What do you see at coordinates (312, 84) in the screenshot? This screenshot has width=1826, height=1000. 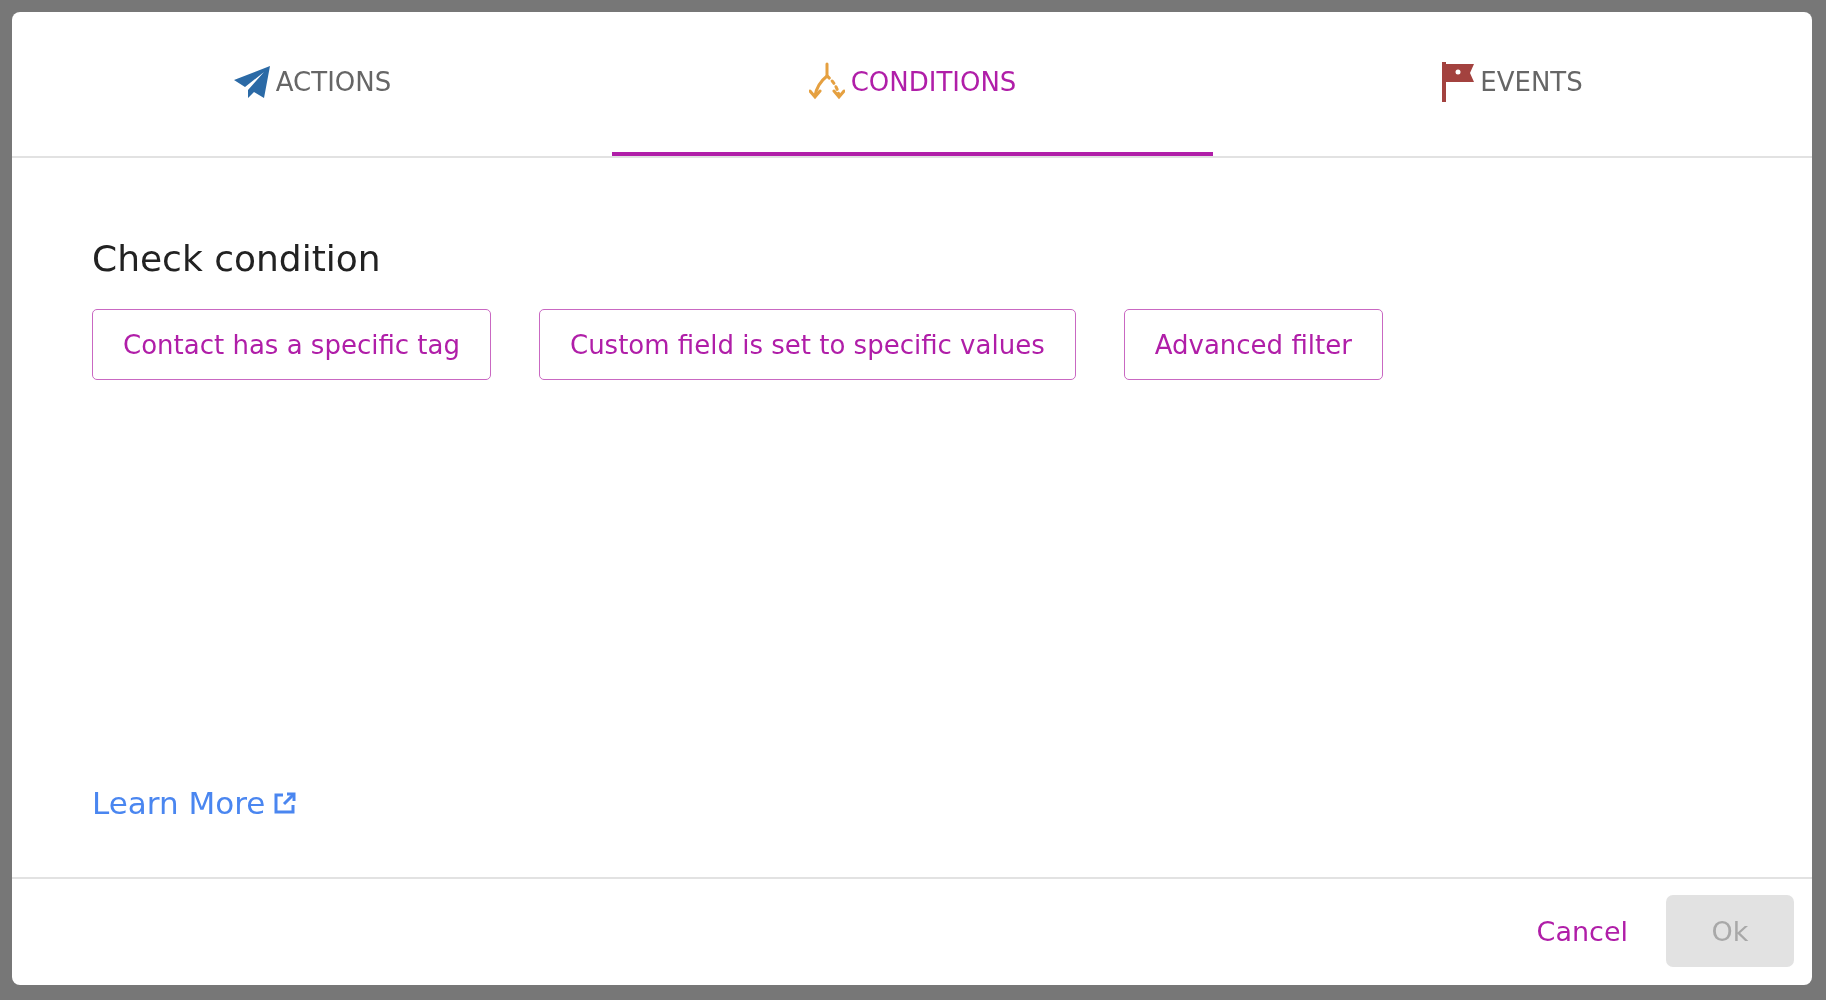 I see `tab: ACTIONS` at bounding box center [312, 84].